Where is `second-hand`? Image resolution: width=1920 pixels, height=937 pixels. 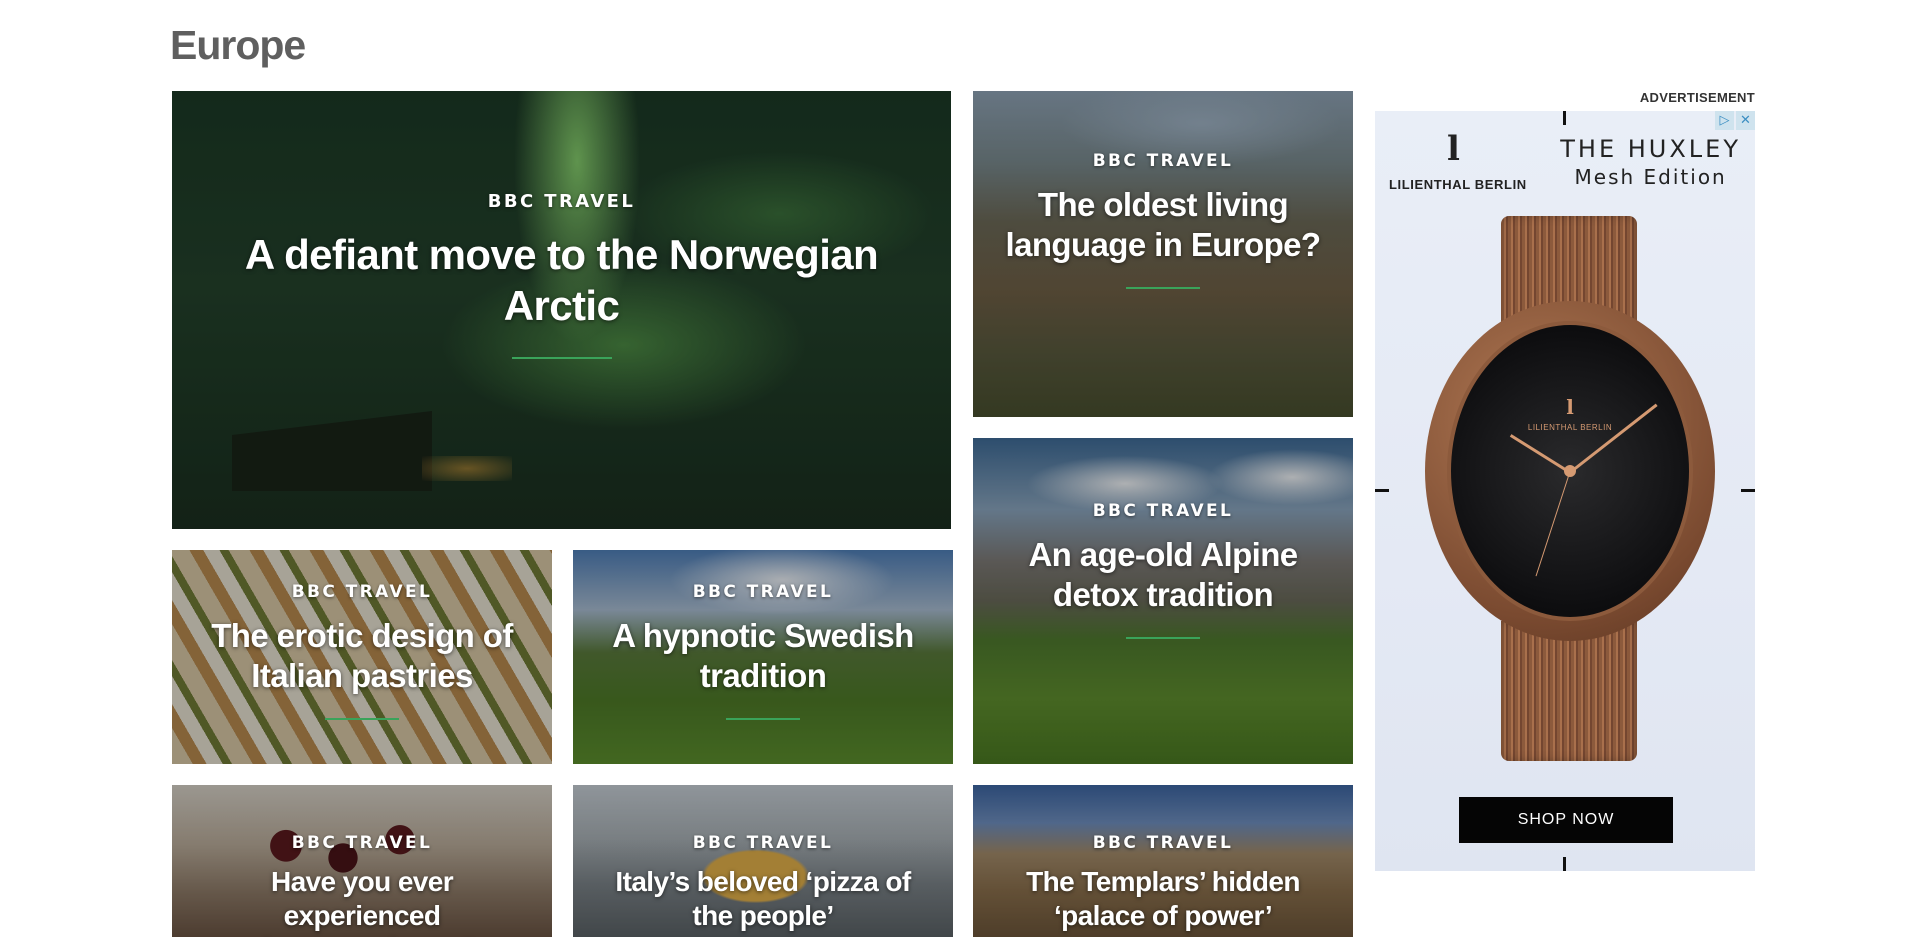
second-hand is located at coordinates (1553, 524).